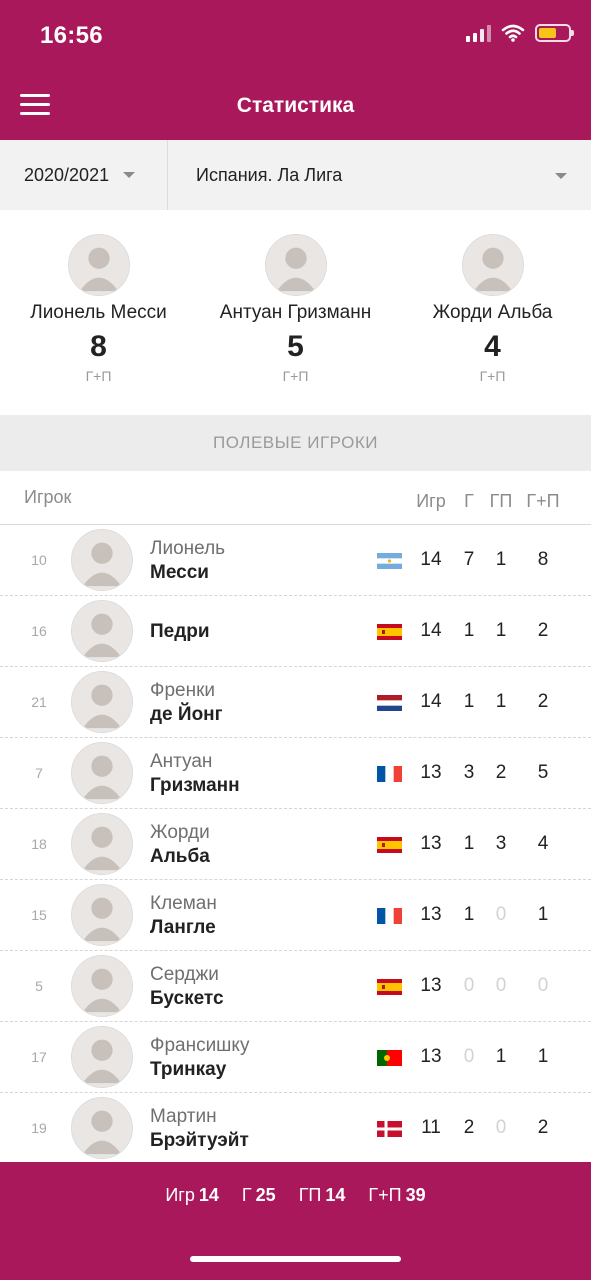  I want to click on totals-assists-label: ГП, so click(310, 1195).